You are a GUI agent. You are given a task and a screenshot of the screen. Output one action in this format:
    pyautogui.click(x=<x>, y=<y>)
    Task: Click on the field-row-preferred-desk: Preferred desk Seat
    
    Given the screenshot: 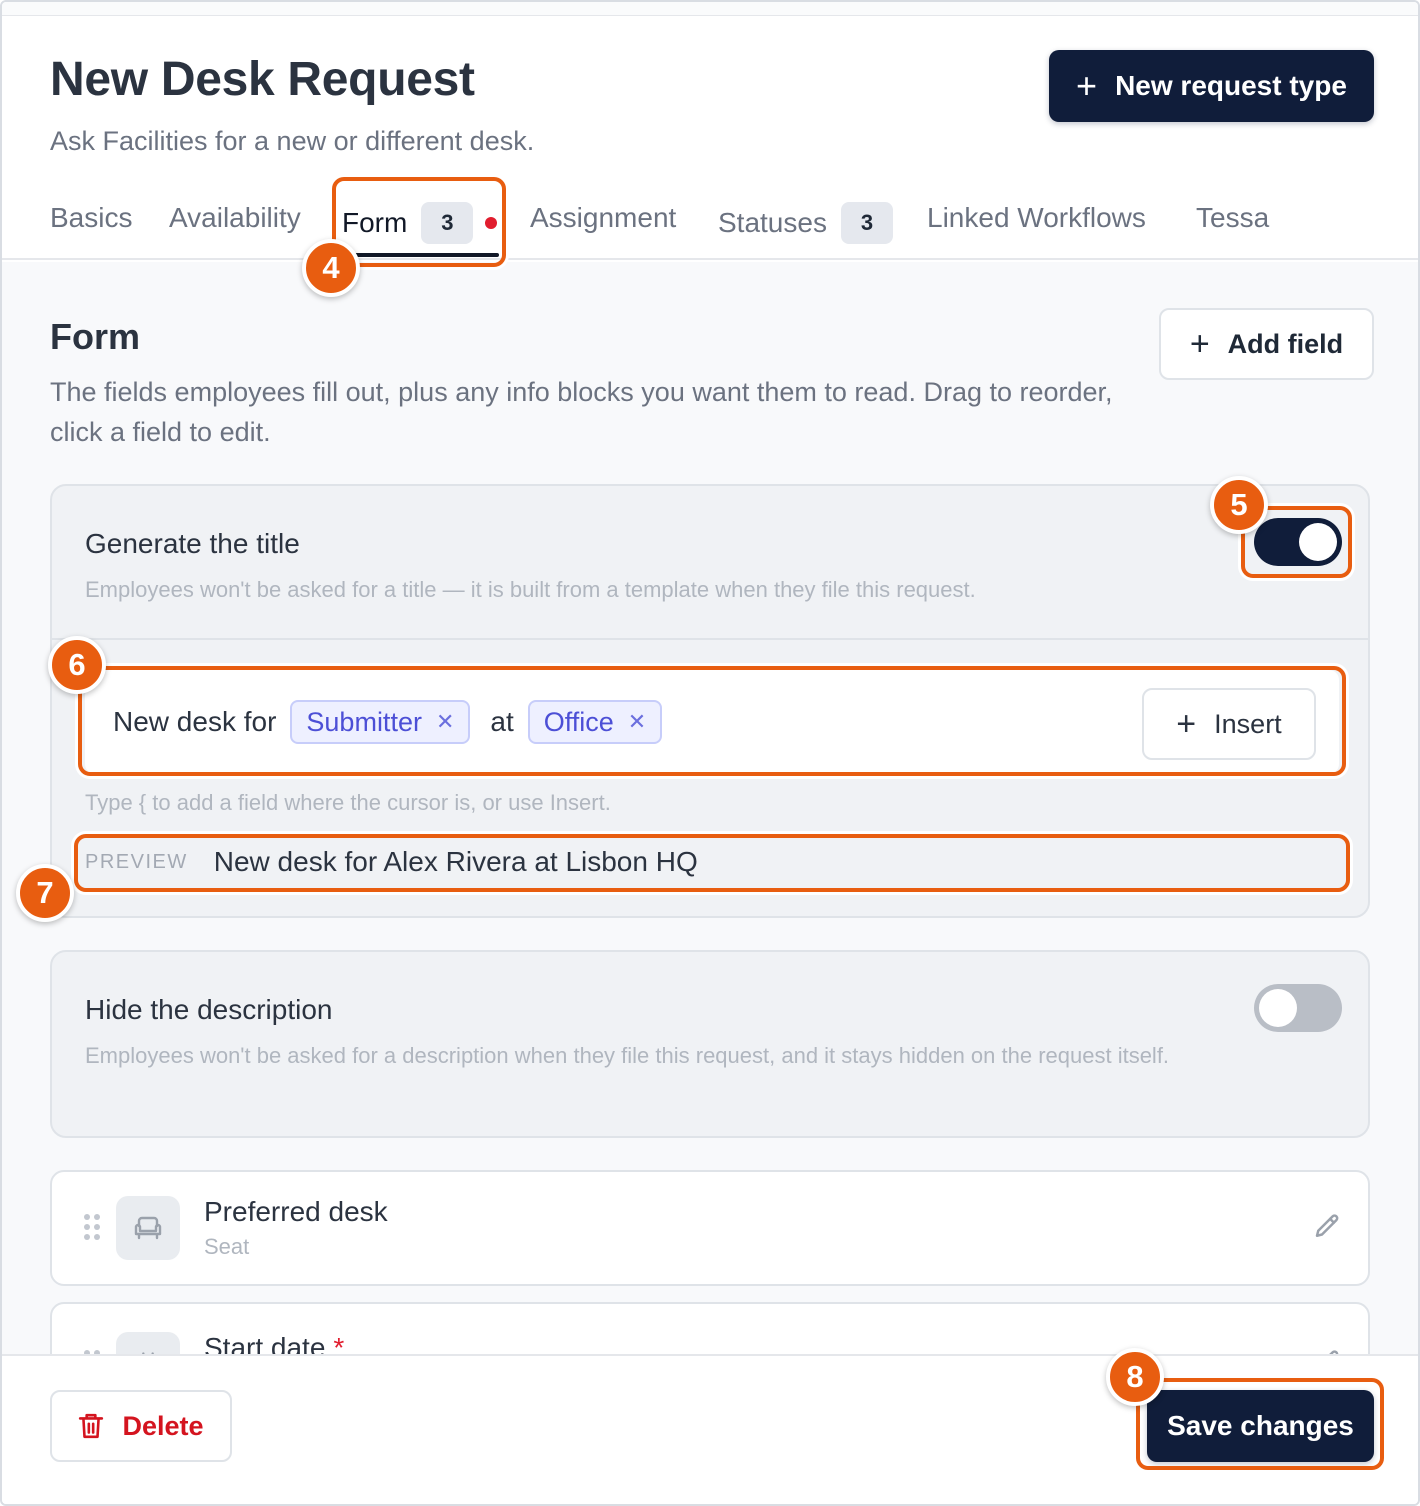 What is the action you would take?
    pyautogui.click(x=710, y=1228)
    